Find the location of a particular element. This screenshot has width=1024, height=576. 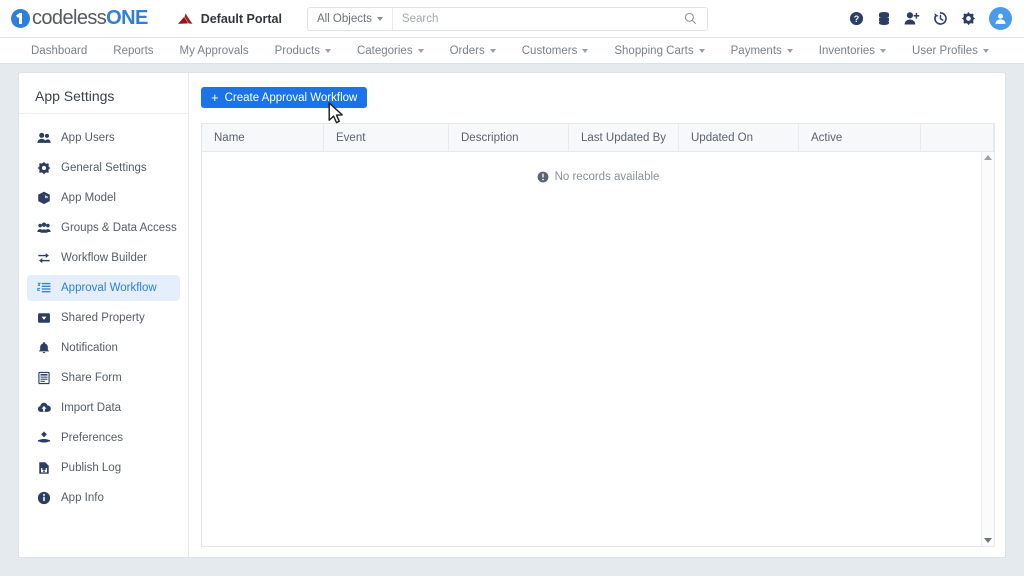

sidebar-item-preferences: Preferences is located at coordinates (103, 438).